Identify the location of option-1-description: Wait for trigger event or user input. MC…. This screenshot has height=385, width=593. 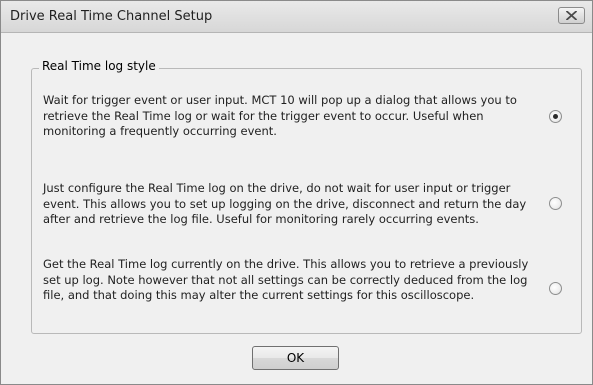
(280, 116).